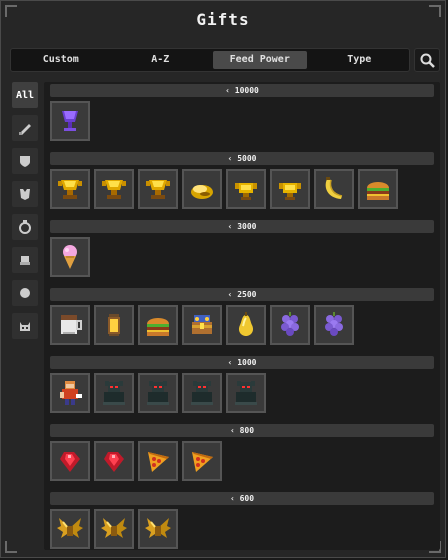 The height and width of the screenshot is (560, 448). I want to click on tier-value: 2500, so click(247, 294).